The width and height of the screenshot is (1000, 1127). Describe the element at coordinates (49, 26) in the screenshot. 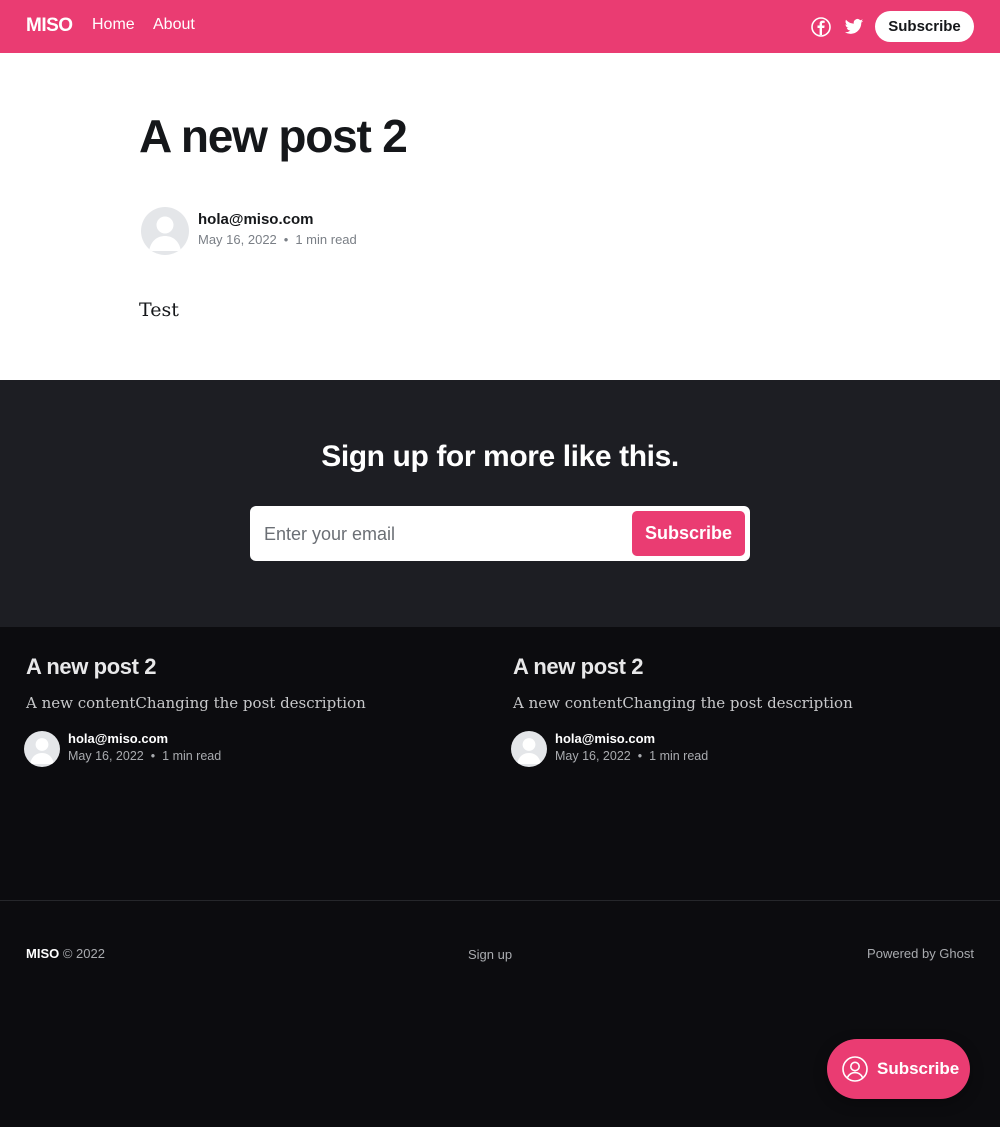

I see `site-logo: MISO` at that location.